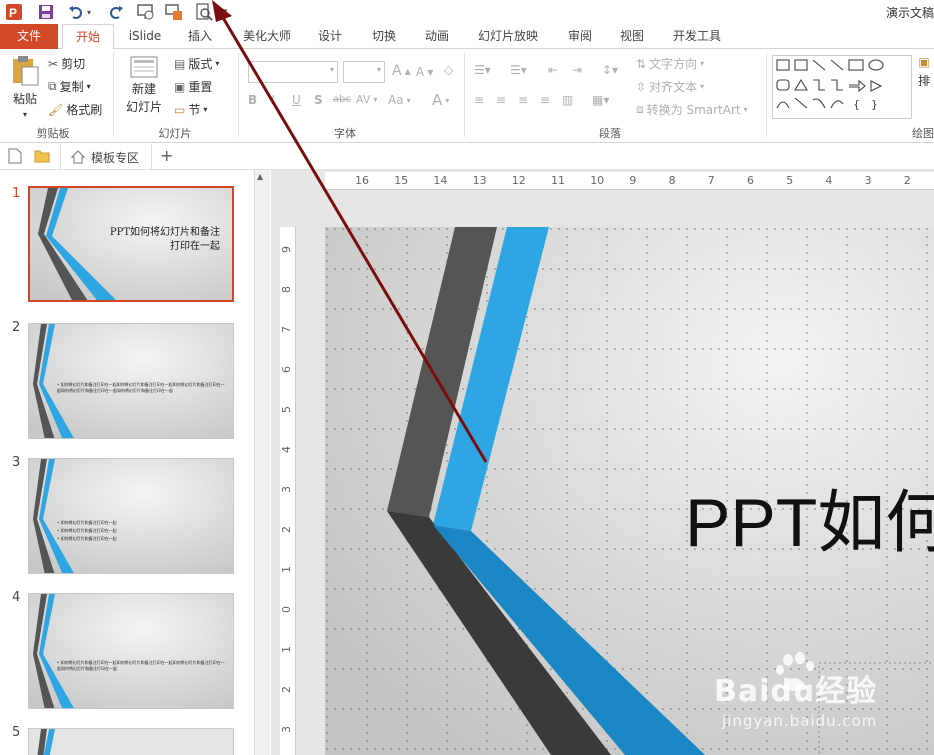 This screenshot has width=934, height=755. Describe the element at coordinates (88, 37) in the screenshot. I see `tab-home: 开始` at that location.